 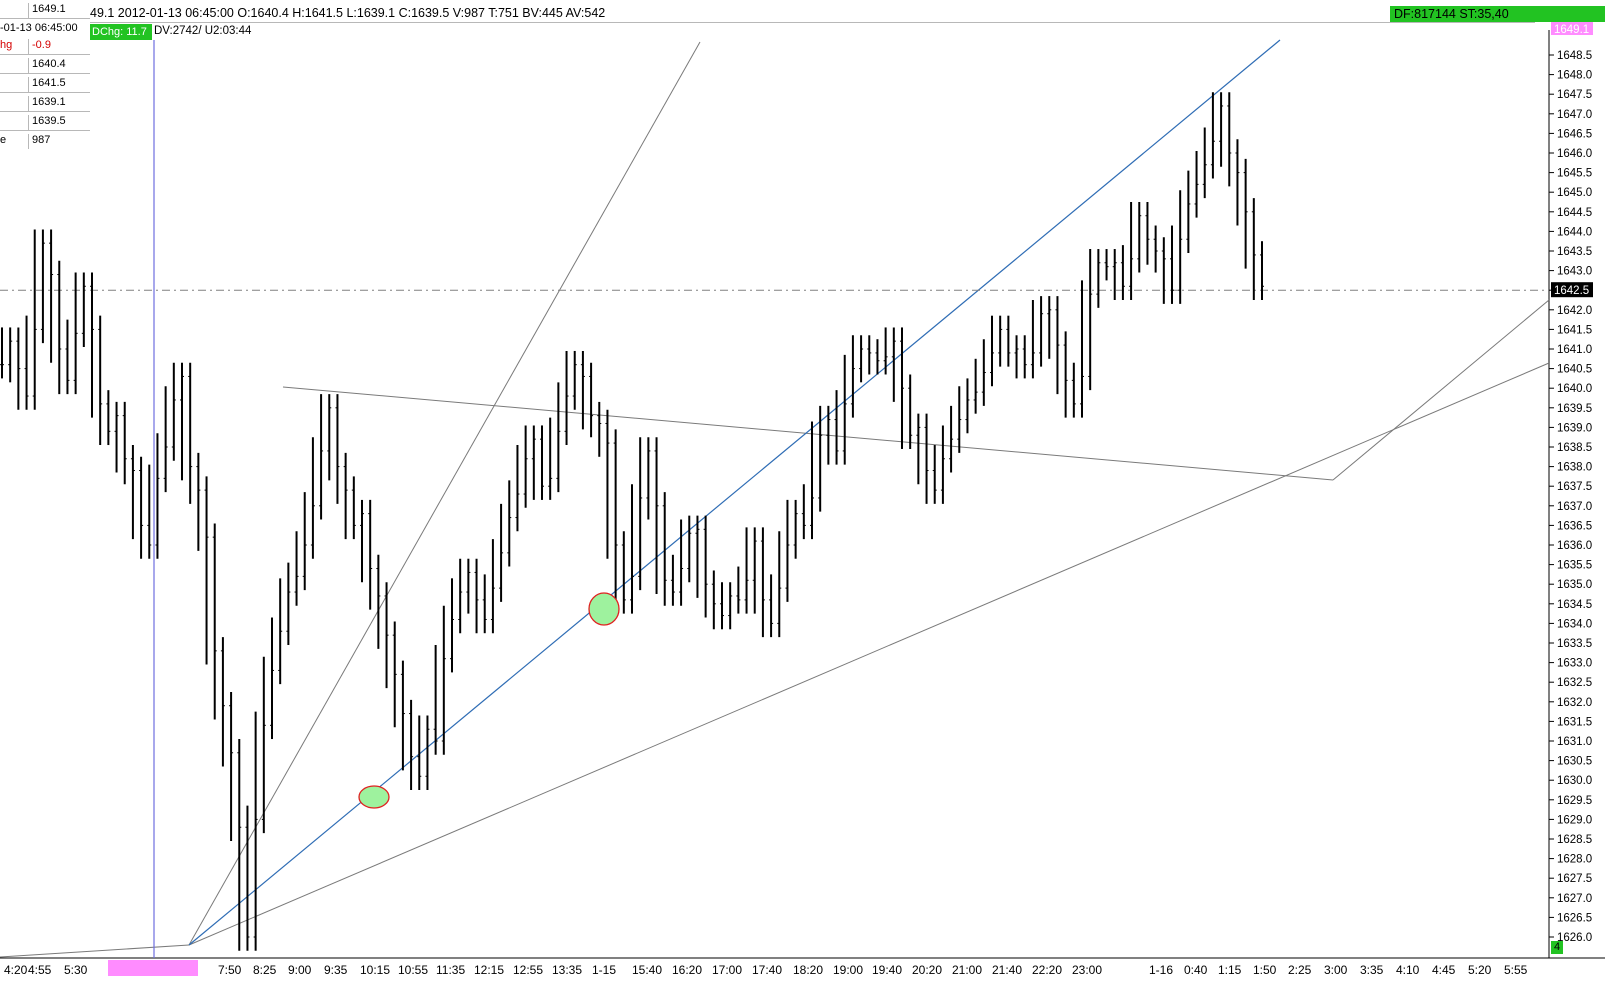 I want to click on info-value: 1639.5, so click(x=49, y=121).